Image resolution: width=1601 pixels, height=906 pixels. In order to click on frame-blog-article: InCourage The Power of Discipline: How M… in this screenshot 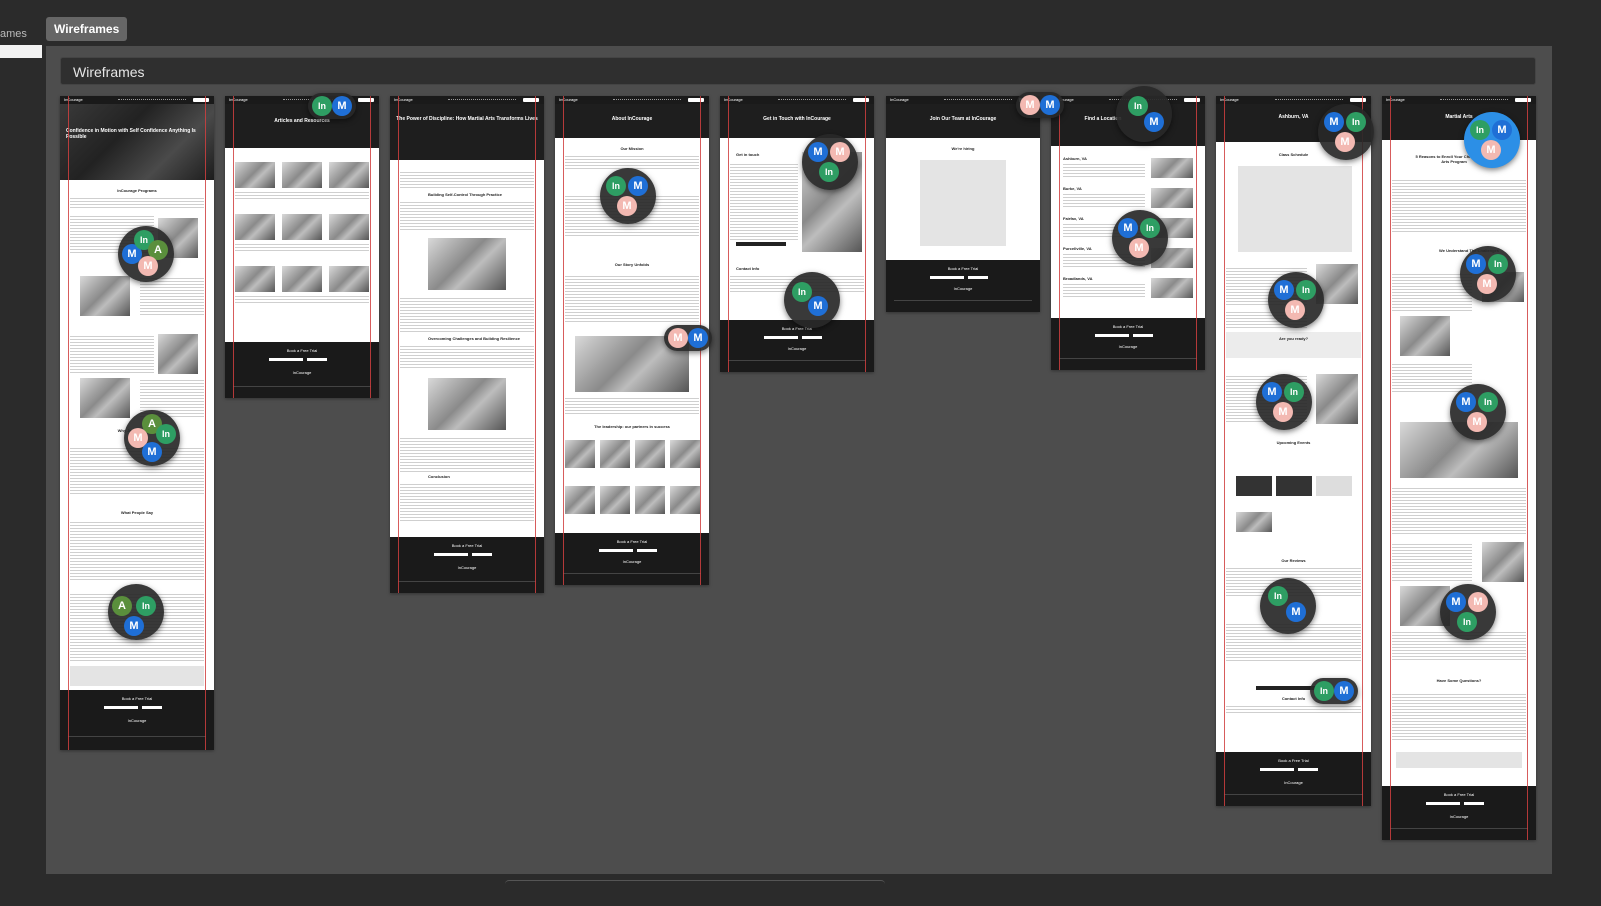, I will do `click(467, 344)`.